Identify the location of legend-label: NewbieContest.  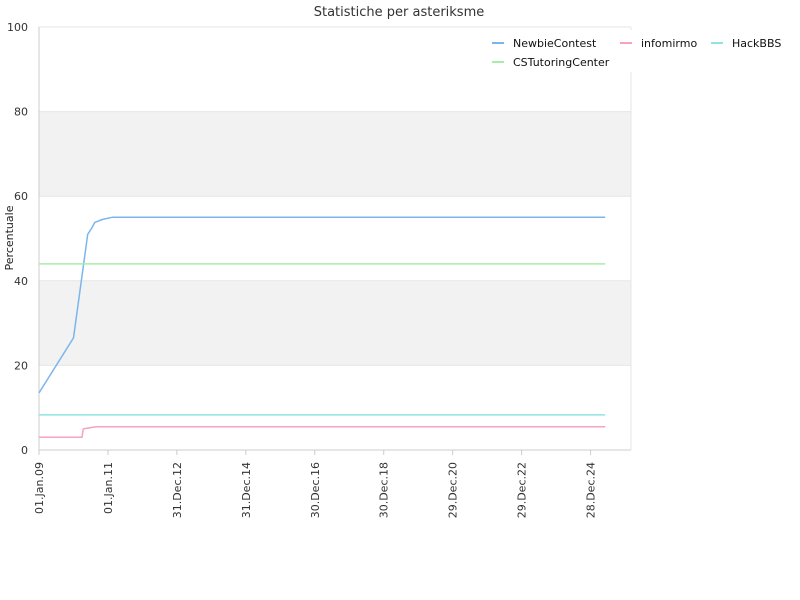
(555, 43).